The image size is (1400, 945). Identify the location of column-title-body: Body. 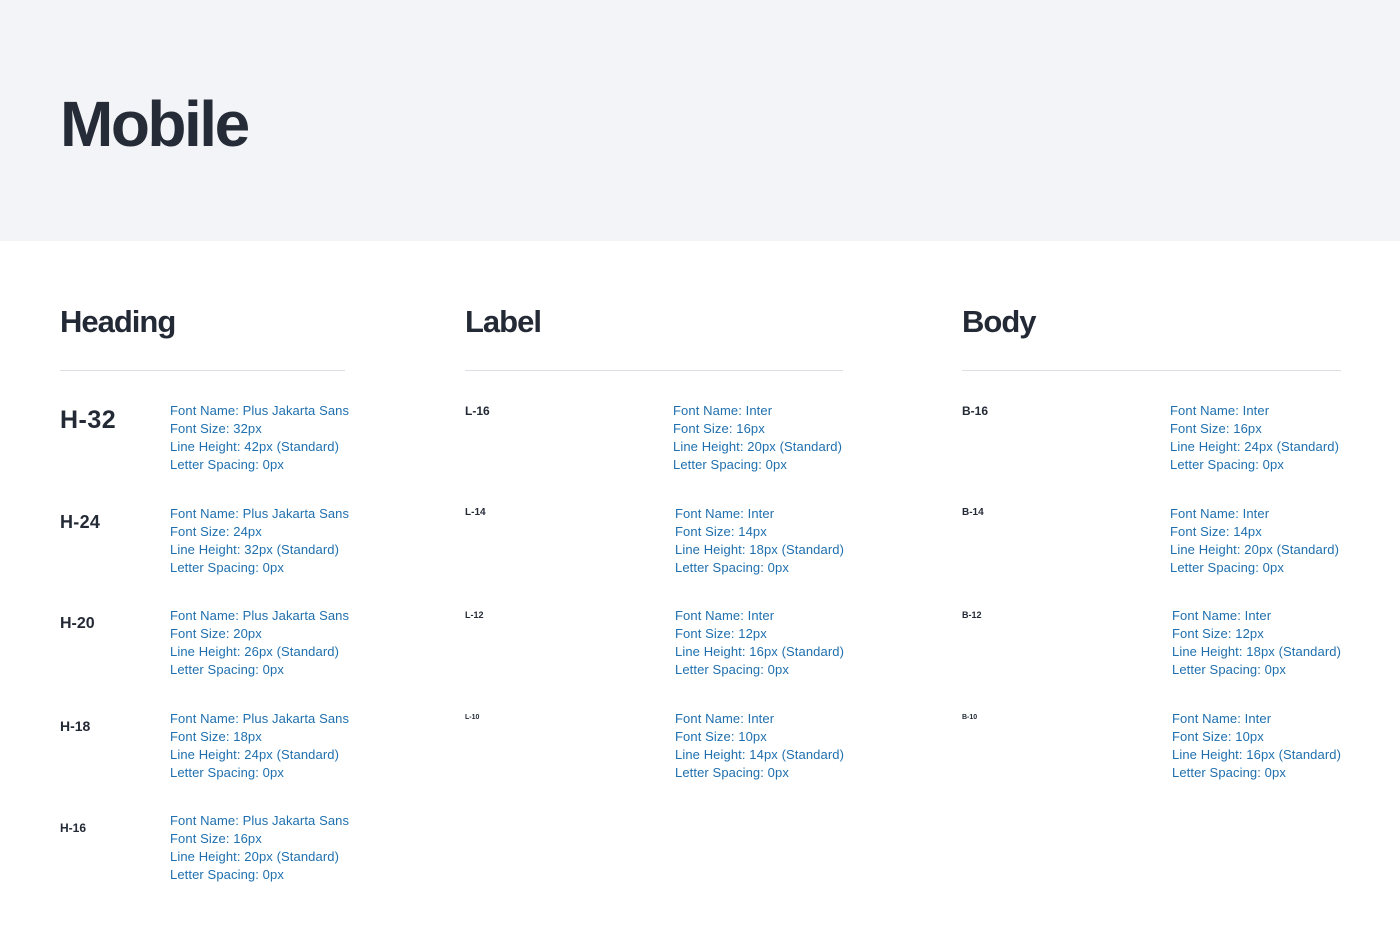
(999, 321).